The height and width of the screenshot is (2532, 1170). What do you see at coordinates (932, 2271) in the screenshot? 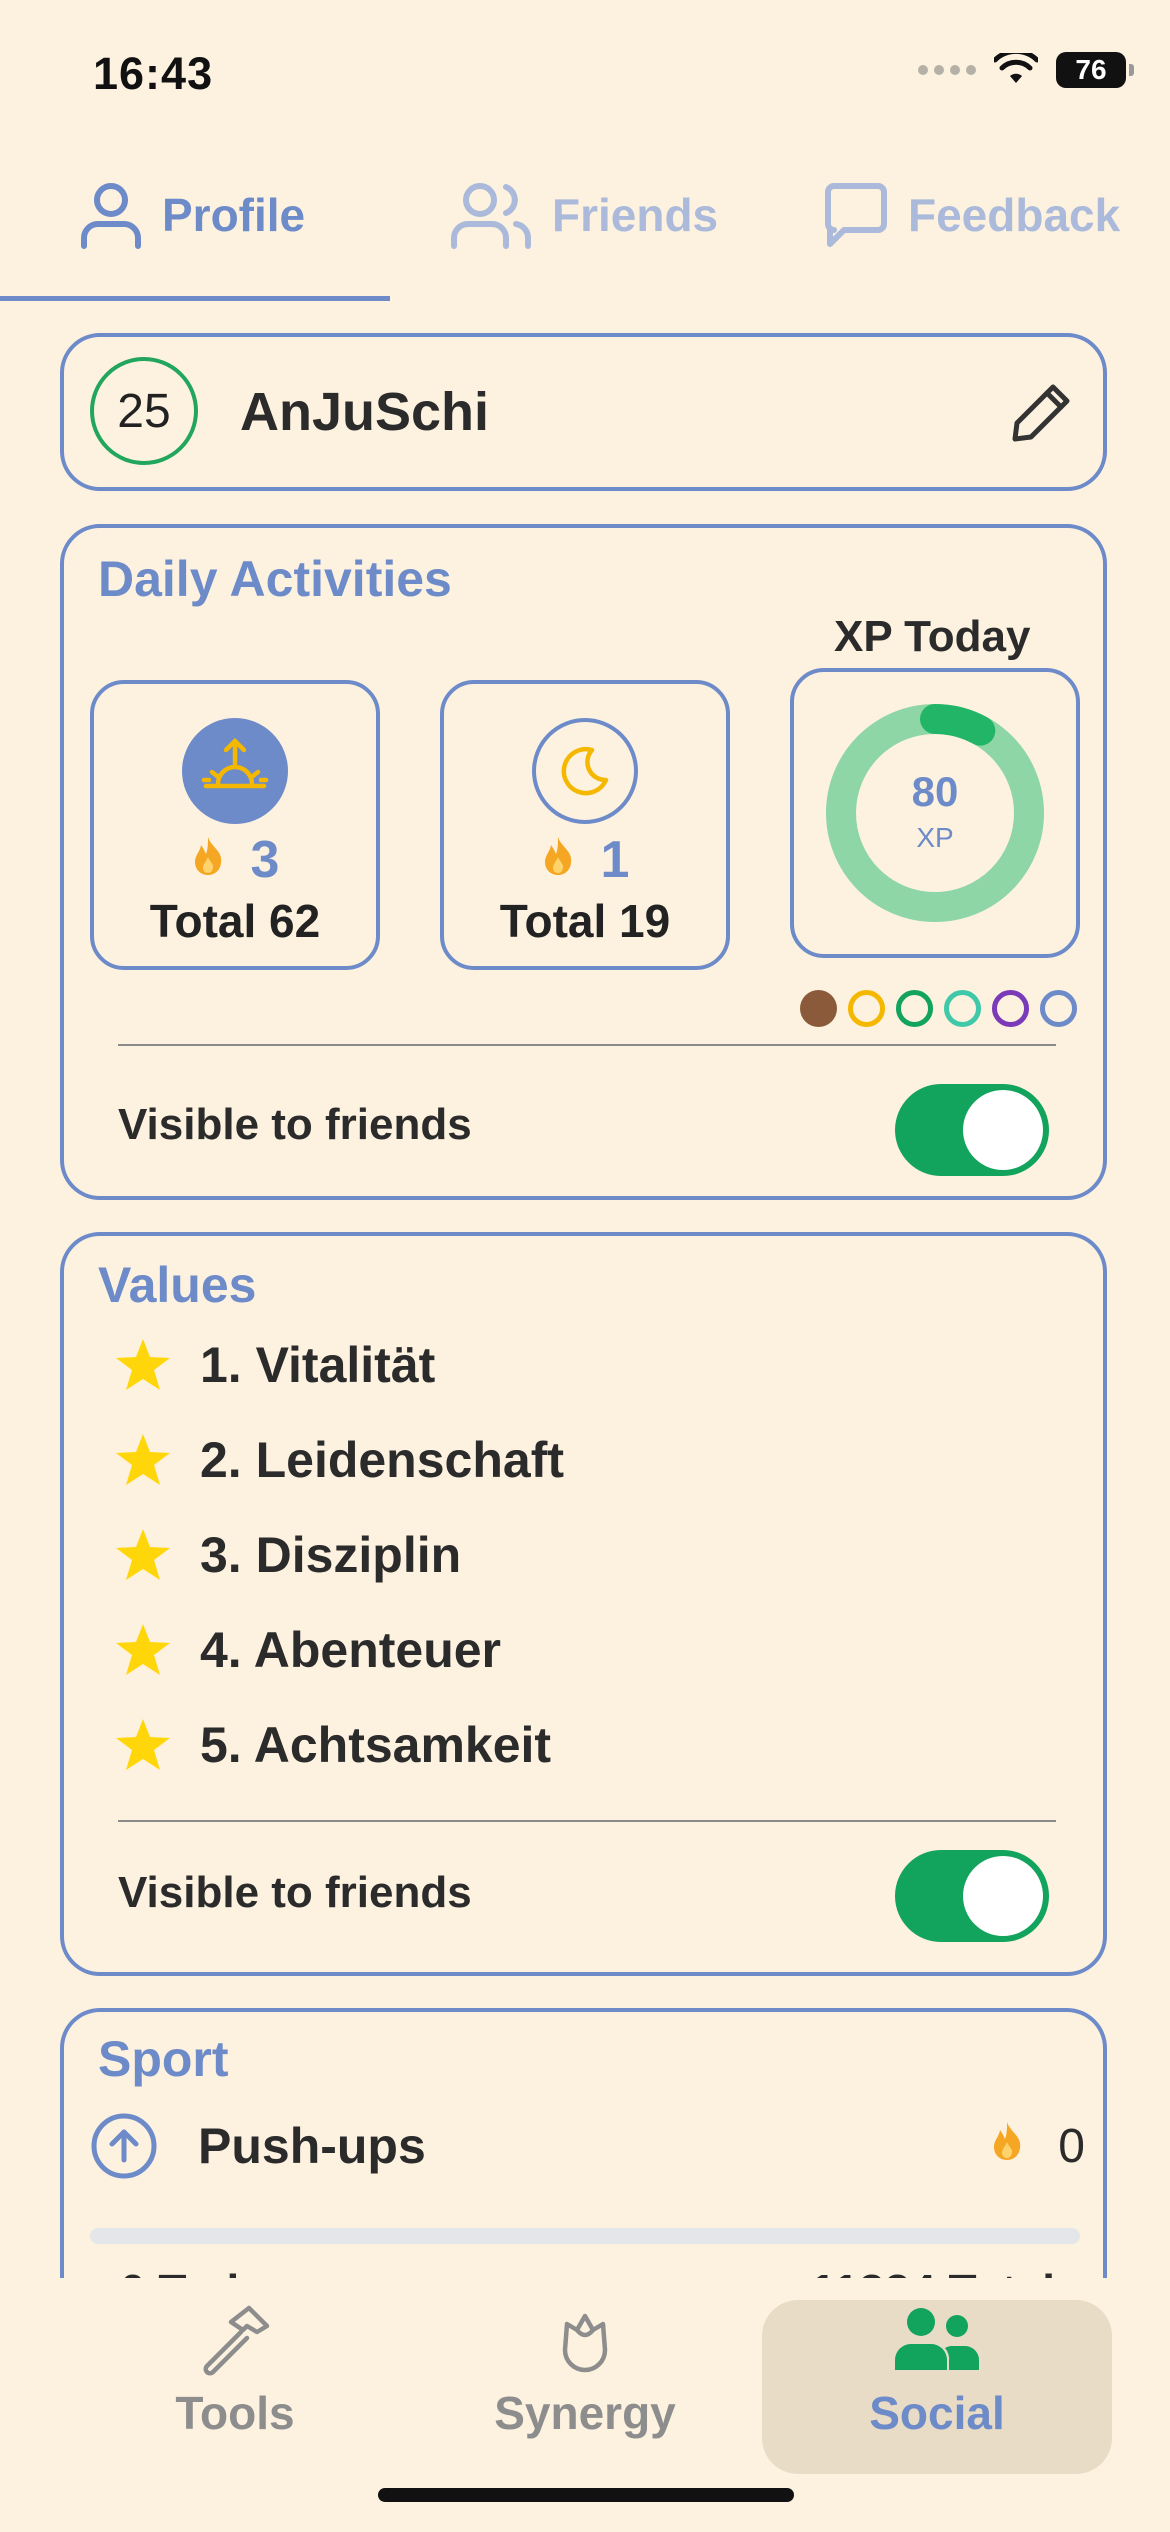
I see `exercise-total: 11334 Total` at bounding box center [932, 2271].